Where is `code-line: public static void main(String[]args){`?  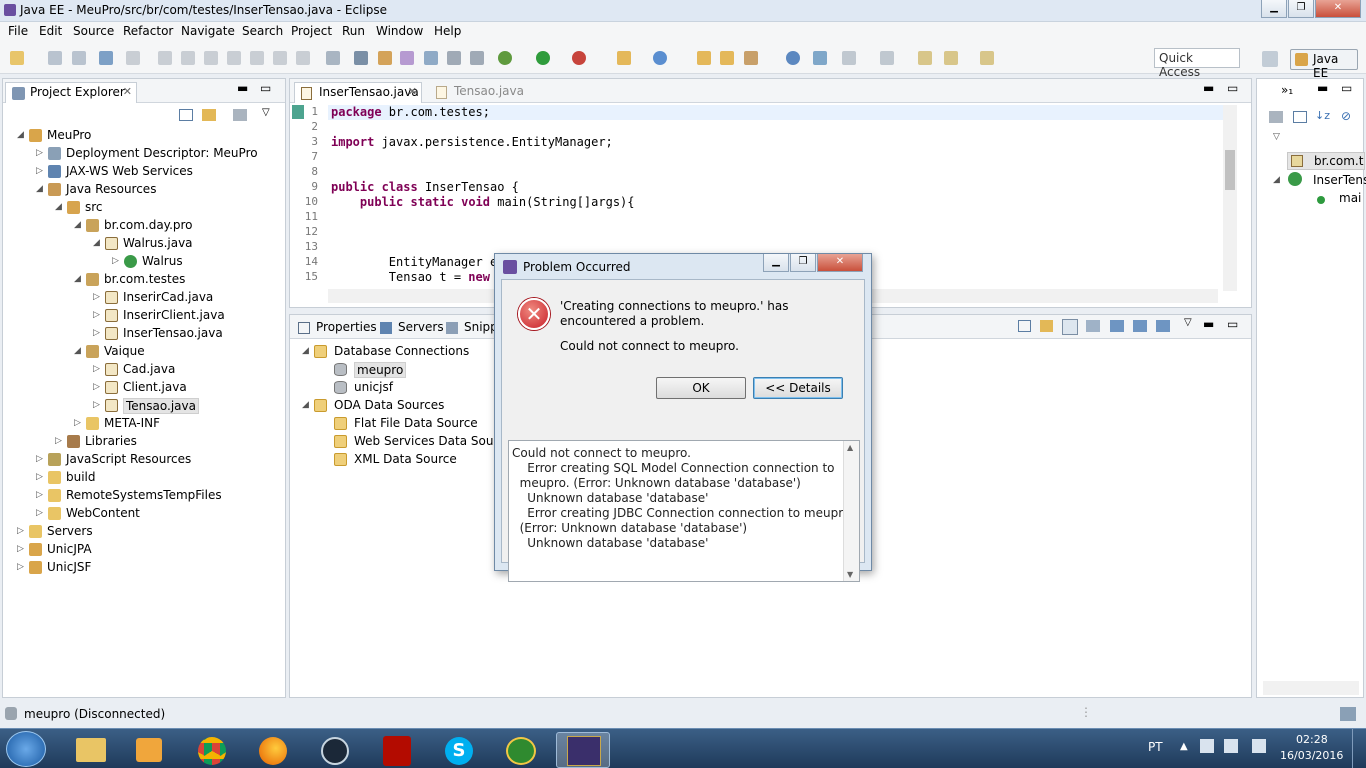
code-line: public static void main(String[]args){ is located at coordinates (483, 202).